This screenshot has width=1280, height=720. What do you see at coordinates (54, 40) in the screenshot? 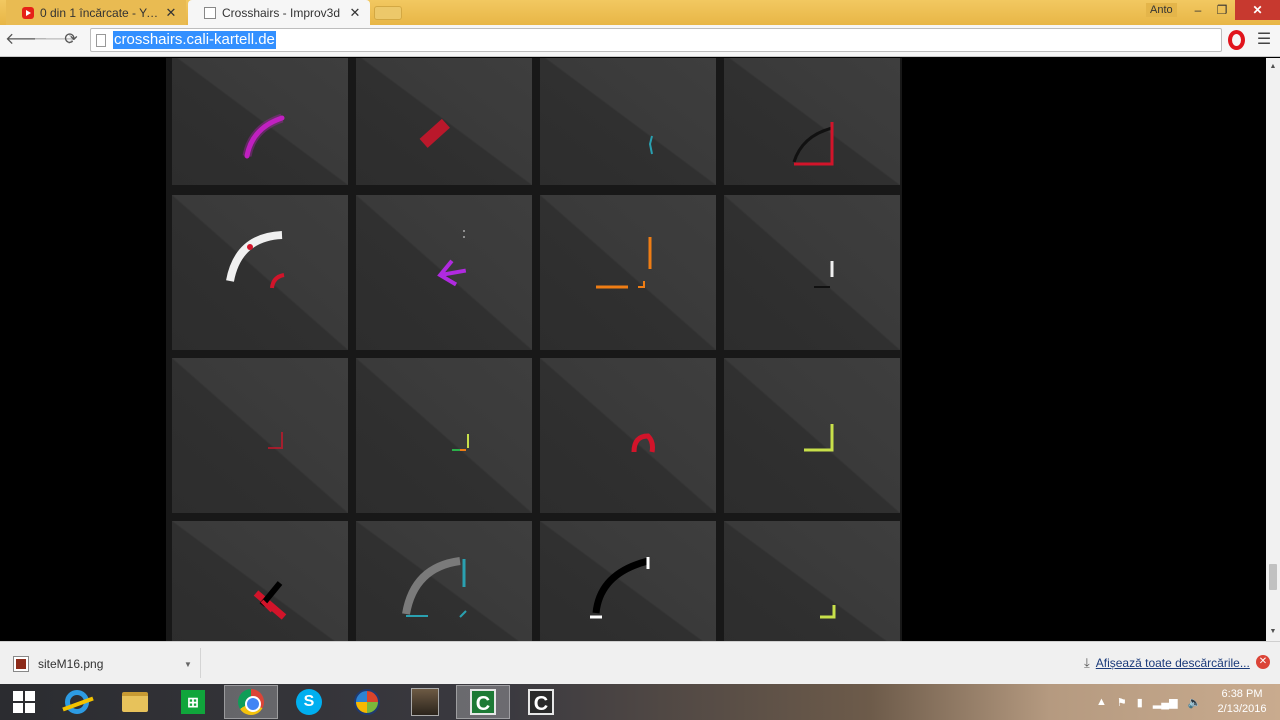
I see `forward-arrow-icon: 🡒` at bounding box center [54, 40].